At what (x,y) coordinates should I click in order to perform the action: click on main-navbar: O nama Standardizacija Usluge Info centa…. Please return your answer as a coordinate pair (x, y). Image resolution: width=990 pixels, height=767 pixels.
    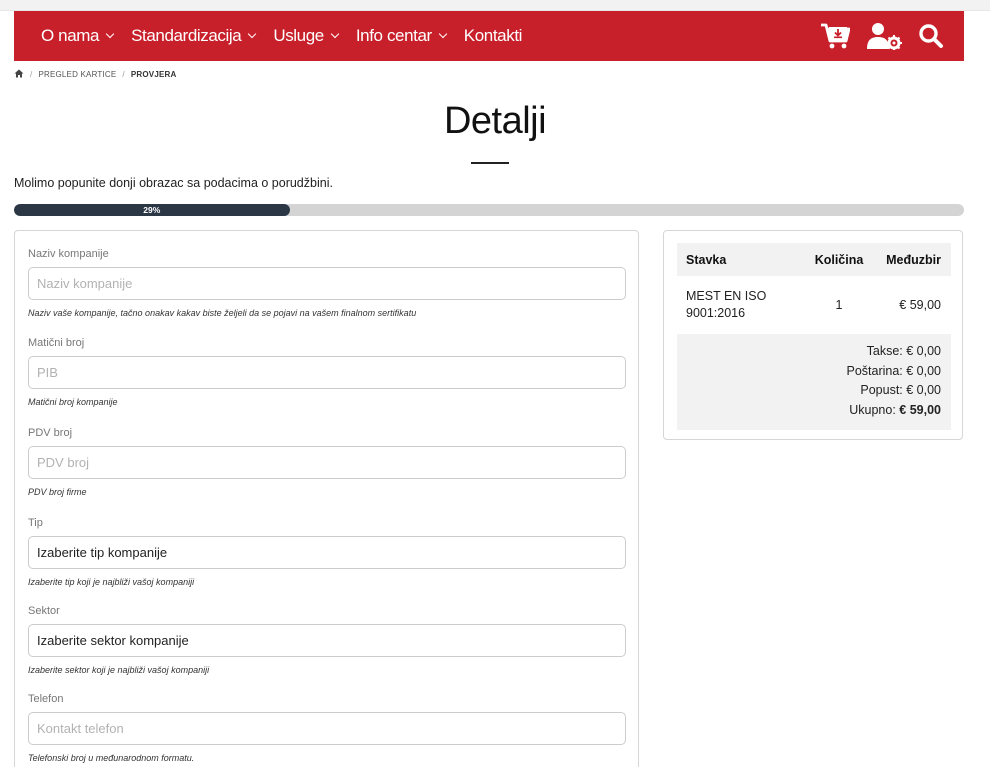
    Looking at the image, I should click on (489, 36).